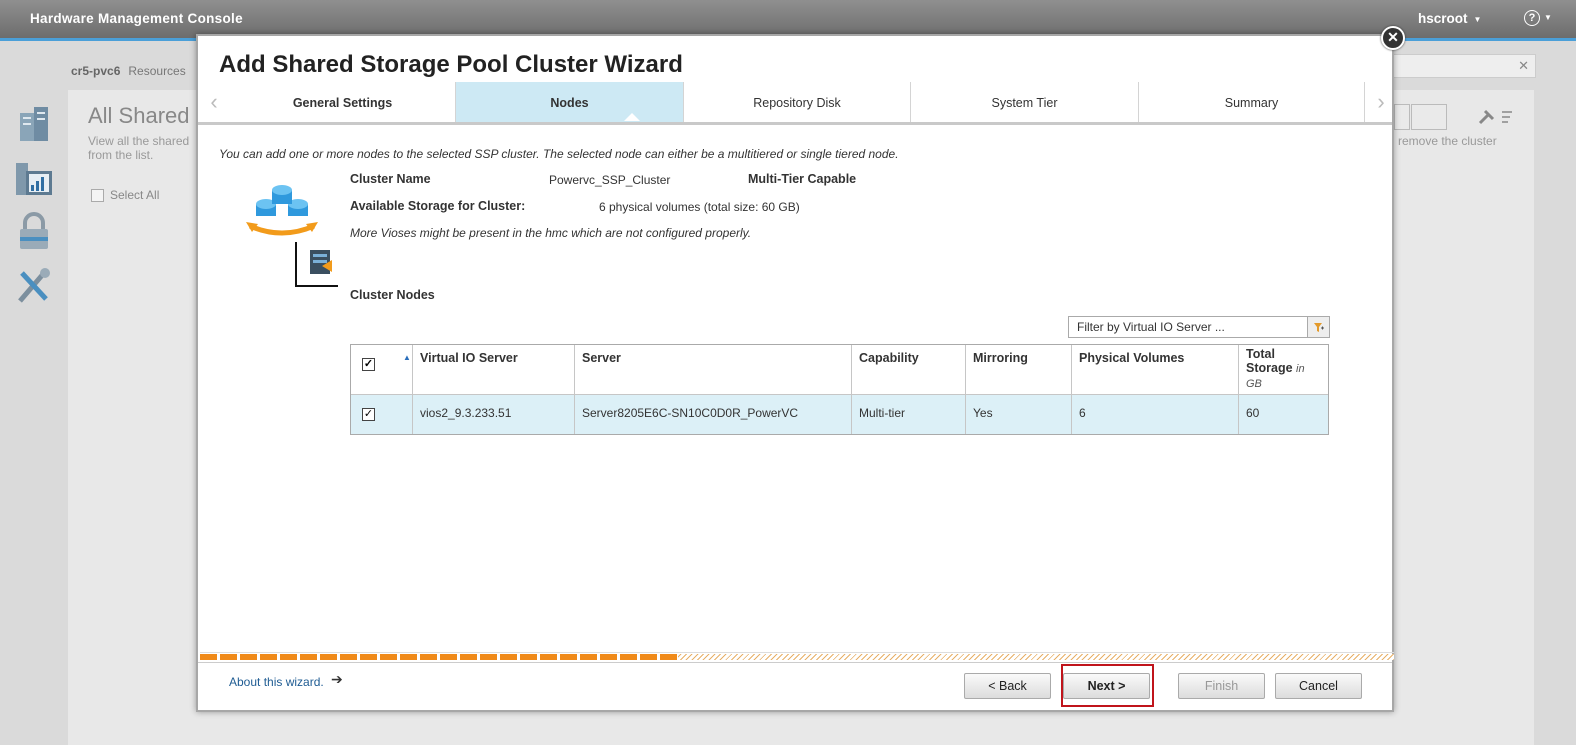 Image resolution: width=1576 pixels, height=745 pixels. I want to click on close-icon: ✕, so click(1393, 38).